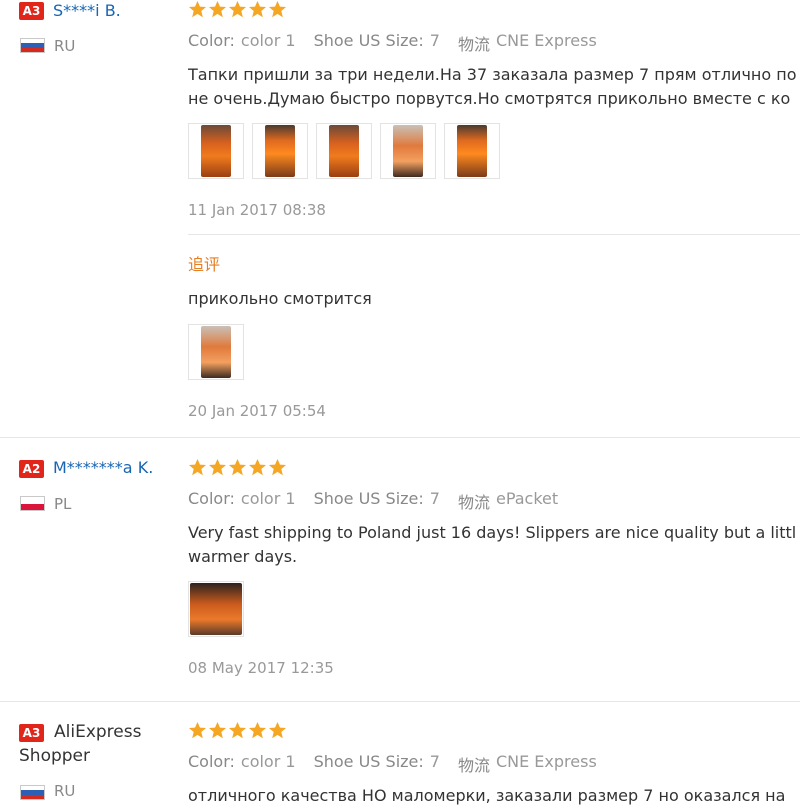  Describe the element at coordinates (280, 298) in the screenshot. I see `followup-text: прикольно смотрится` at that location.